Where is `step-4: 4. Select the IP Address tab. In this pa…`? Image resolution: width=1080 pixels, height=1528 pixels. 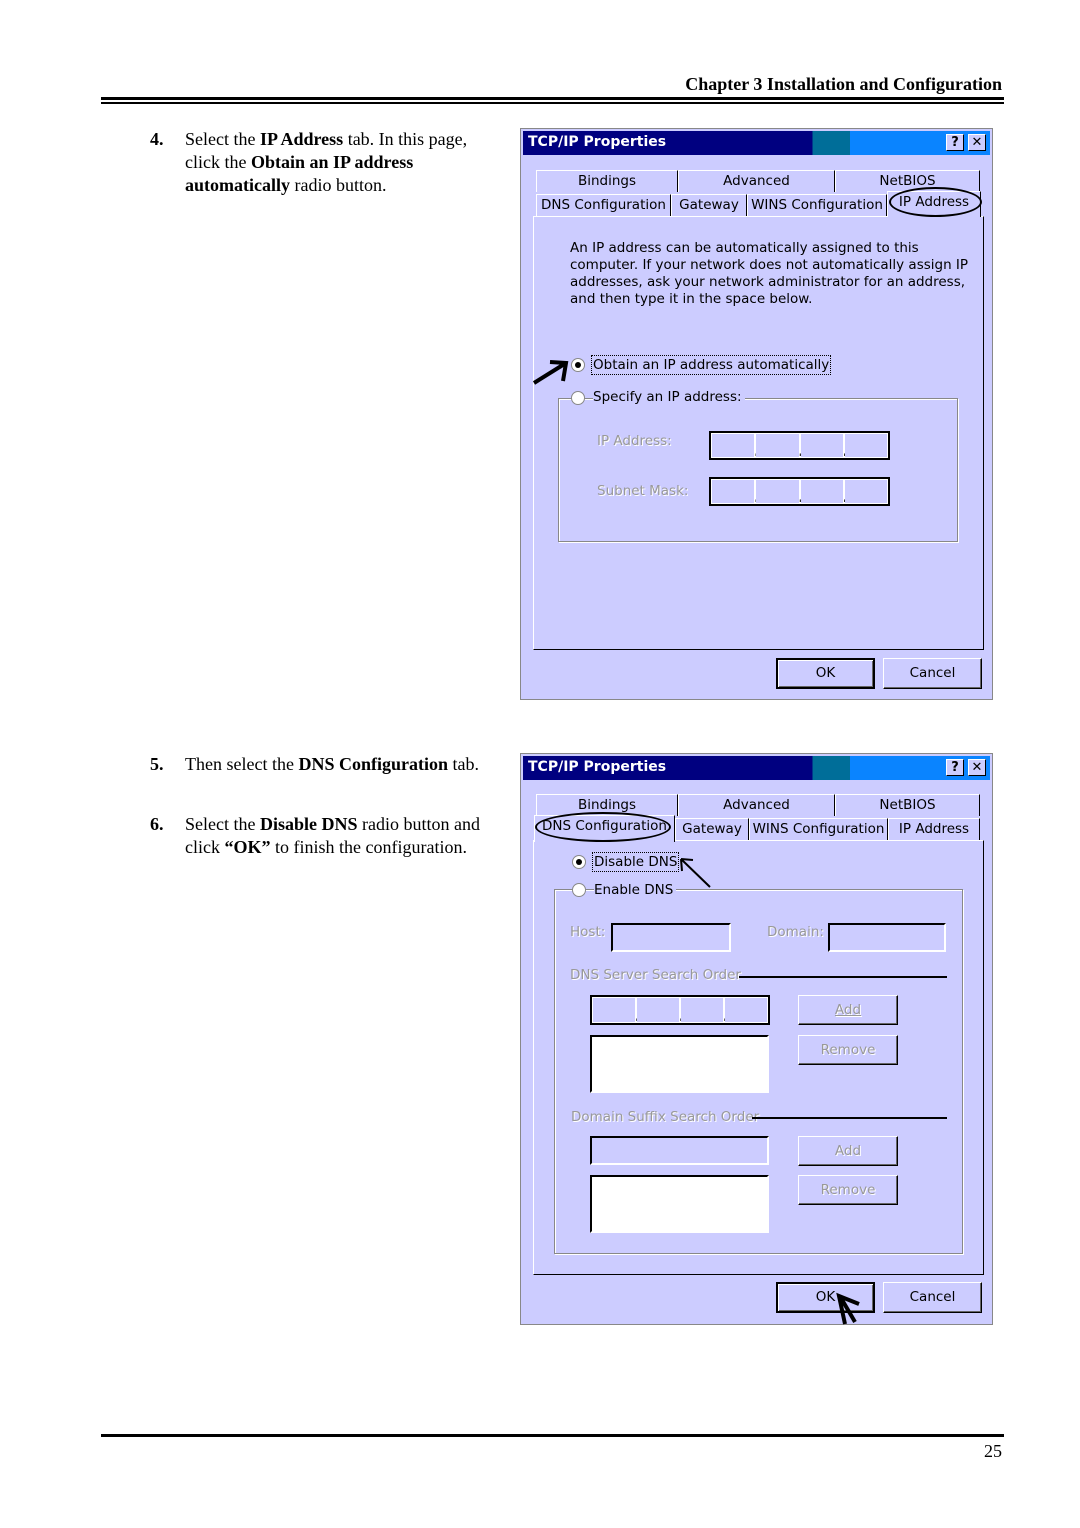 step-4: 4. Select the IP Address tab. In this pa… is located at coordinates (322, 162).